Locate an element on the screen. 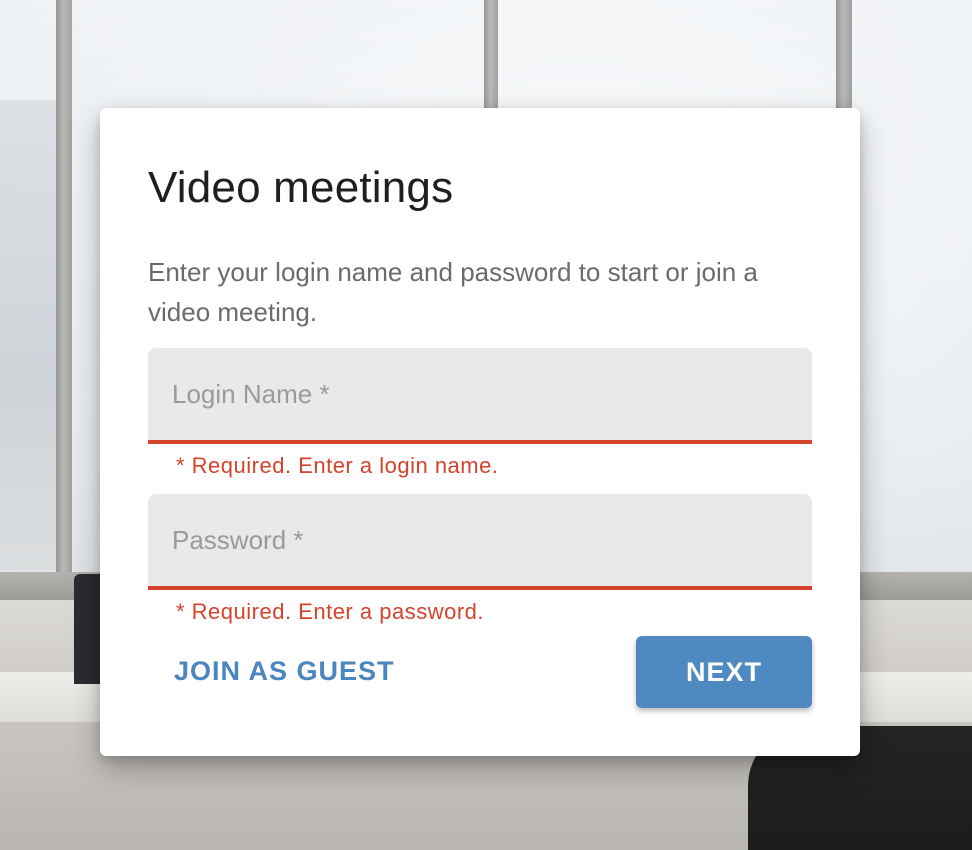  login-name-error: * Required. Enter a login name. is located at coordinates (337, 465).